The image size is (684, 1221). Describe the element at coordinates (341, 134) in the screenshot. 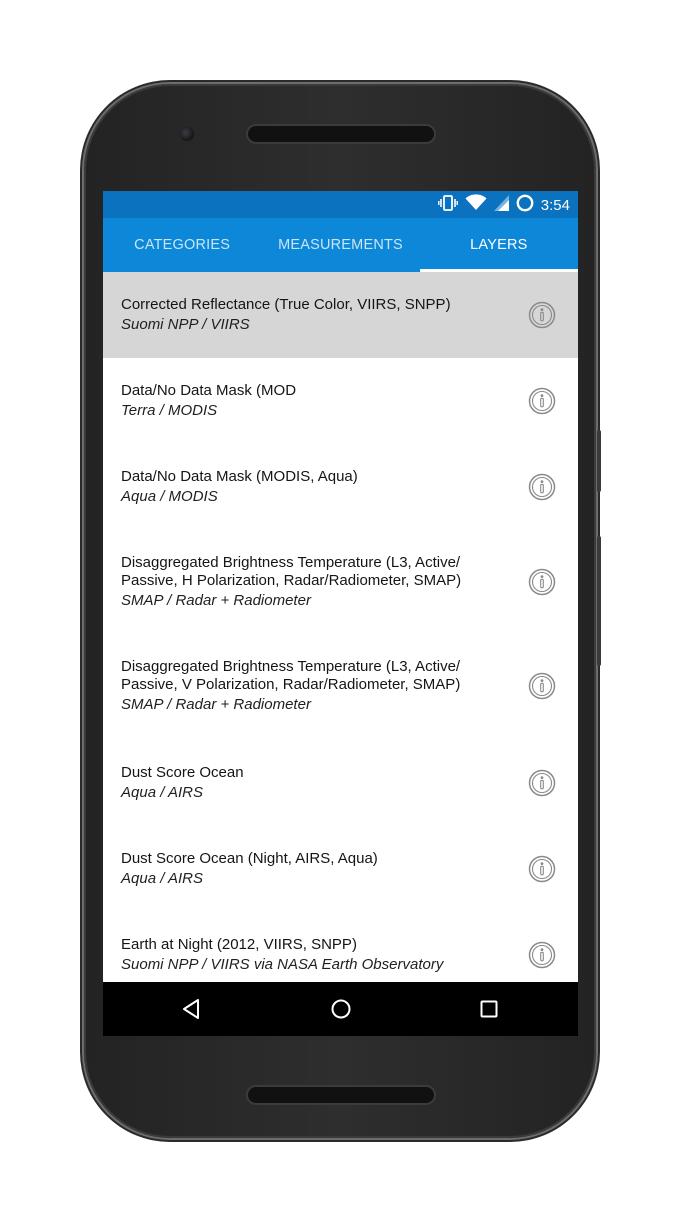

I see `top-speaker` at that location.